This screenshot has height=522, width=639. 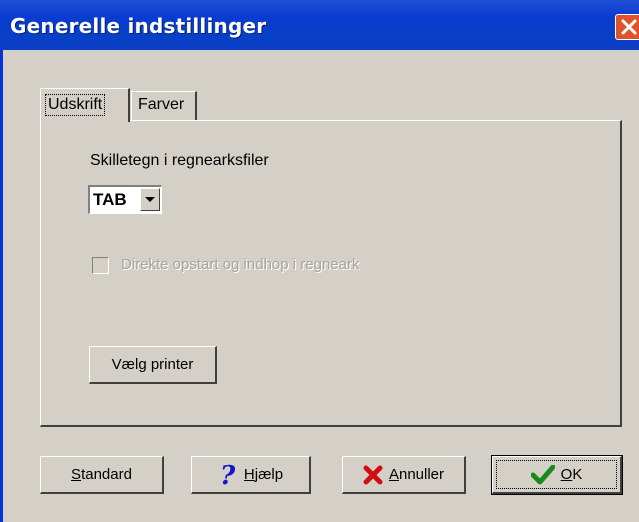 I want to click on tab-farver: Farver, so click(x=164, y=105).